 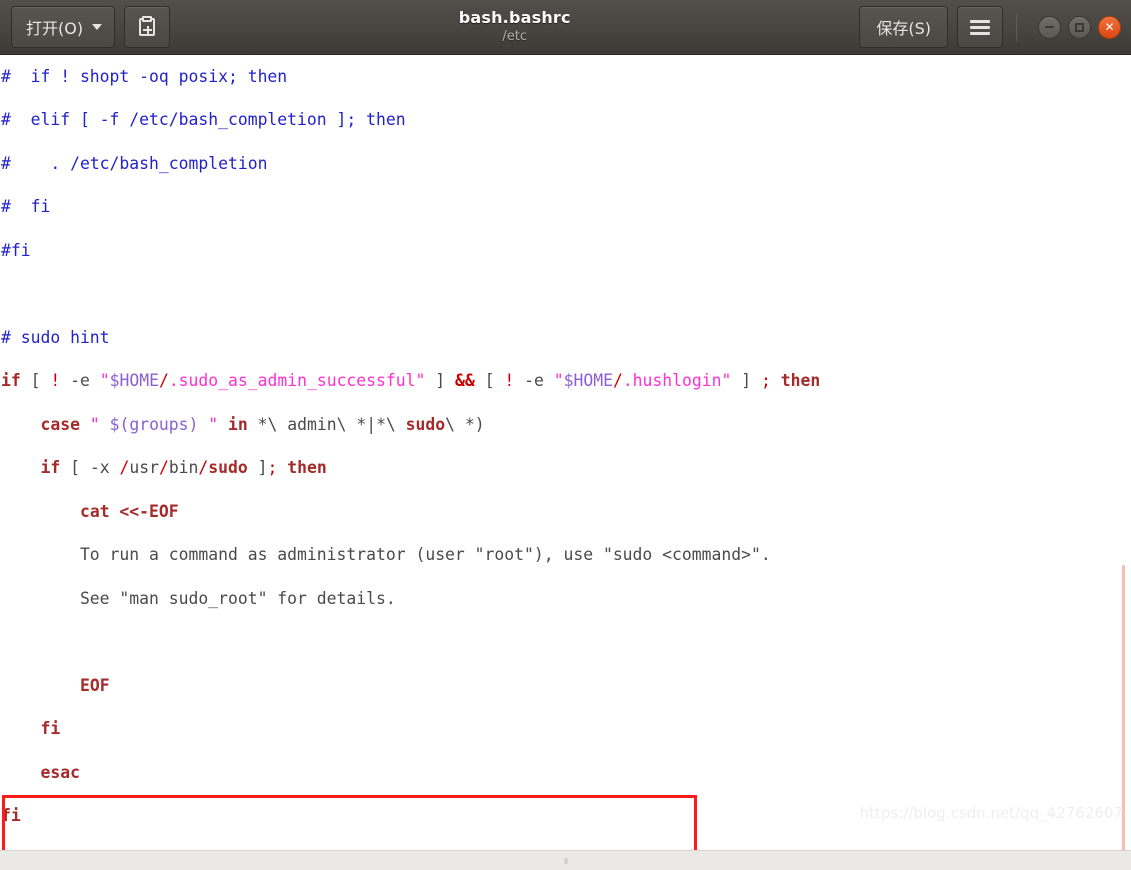 I want to click on hamburger-menu-icon, so click(x=980, y=27).